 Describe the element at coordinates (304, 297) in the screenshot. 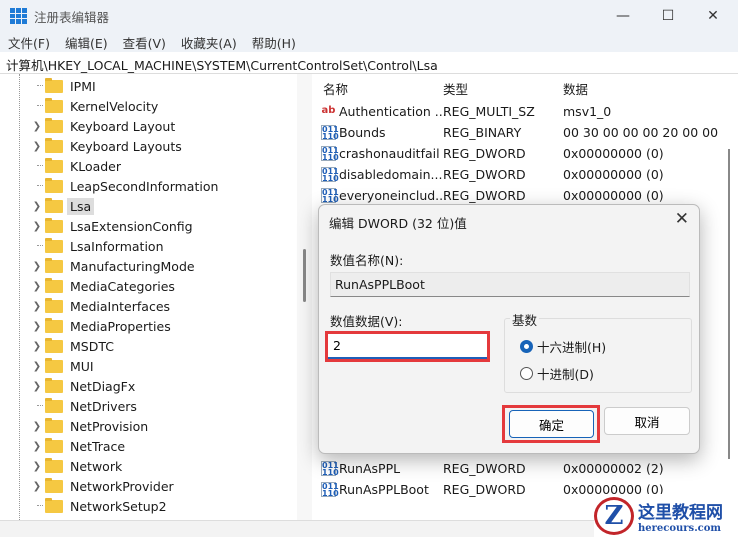

I see `tree-scrollbar` at that location.